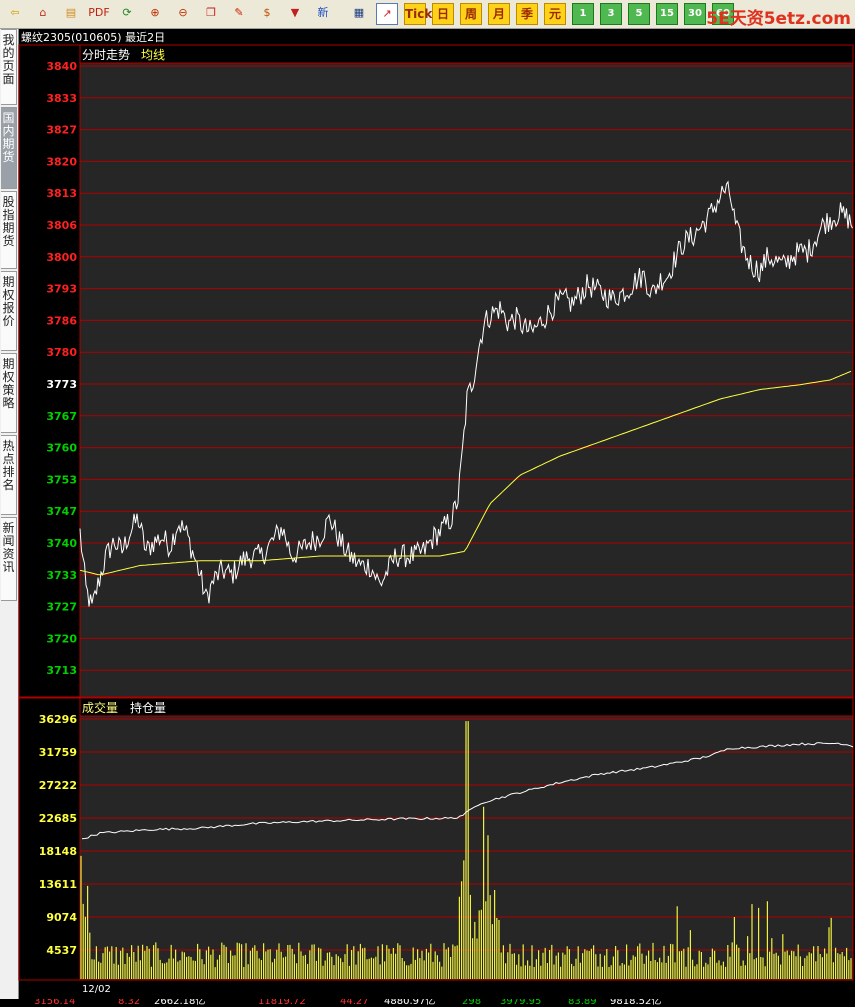 This screenshot has height=1007, width=855. Describe the element at coordinates (58, 752) in the screenshot. I see `volume-tick-label: 31759` at that location.